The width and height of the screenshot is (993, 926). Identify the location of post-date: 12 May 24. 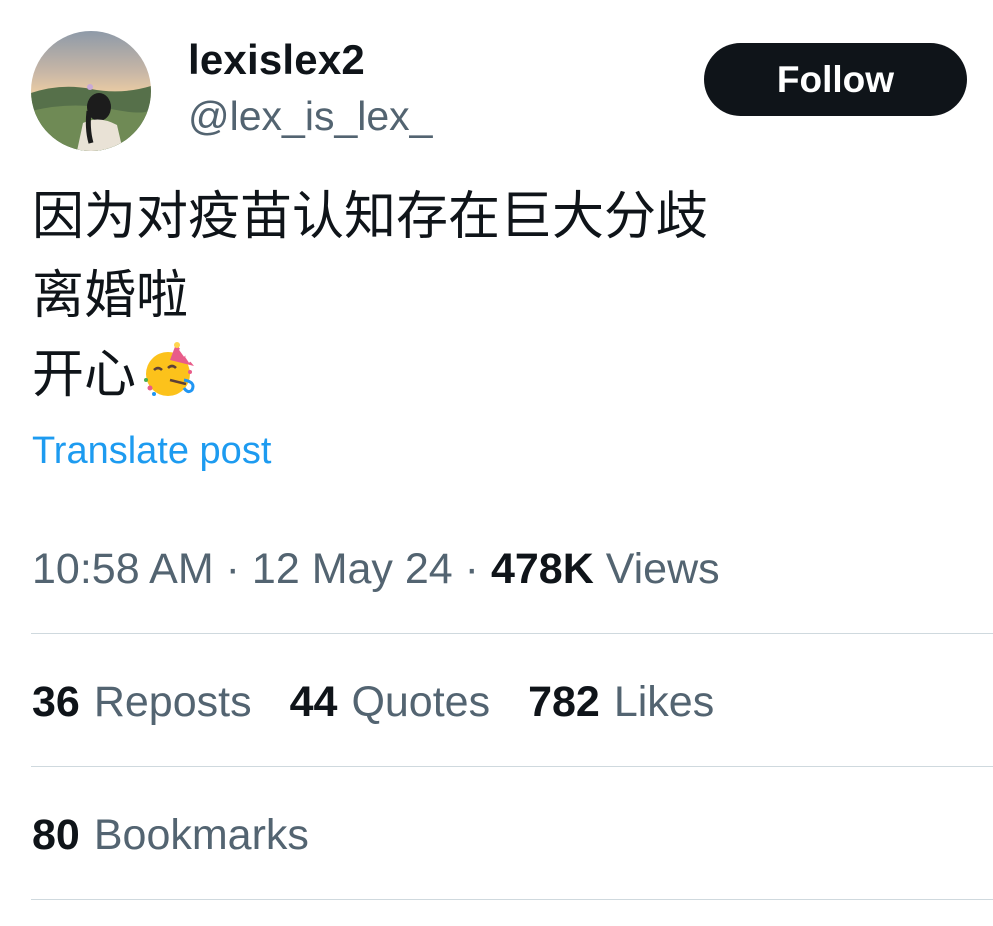
(352, 569).